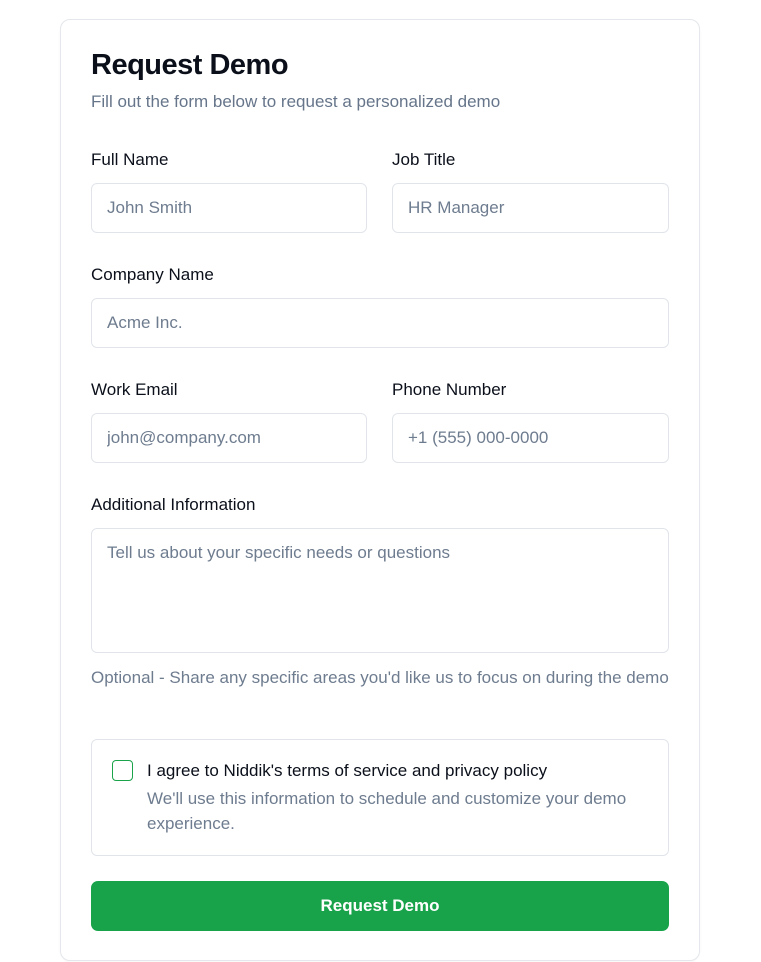  Describe the element at coordinates (530, 208) in the screenshot. I see `job-title-input` at that location.